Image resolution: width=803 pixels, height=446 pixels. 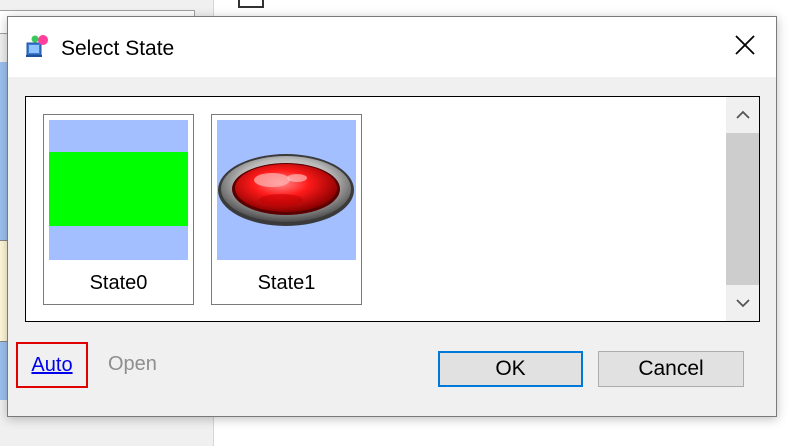 I want to click on ok-button: OK, so click(x=510, y=369).